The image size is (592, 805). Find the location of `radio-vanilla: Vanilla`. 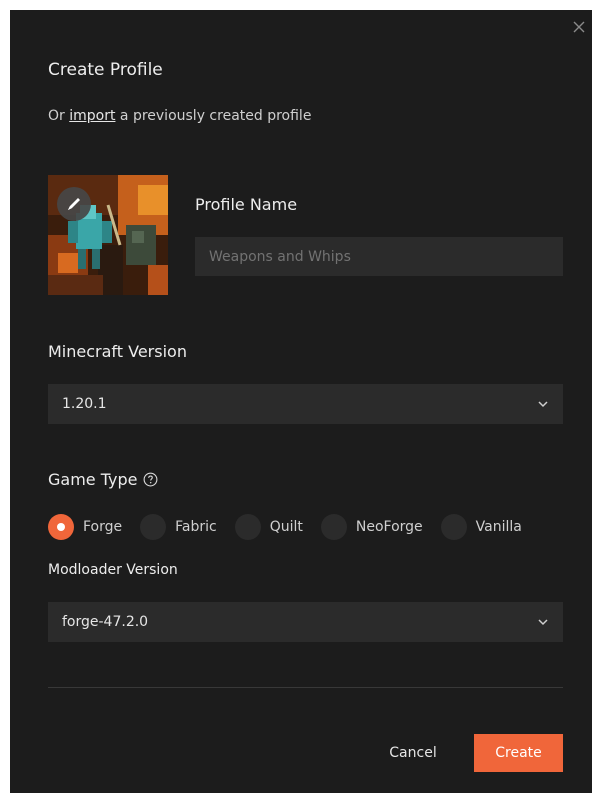

radio-vanilla: Vanilla is located at coordinates (481, 527).